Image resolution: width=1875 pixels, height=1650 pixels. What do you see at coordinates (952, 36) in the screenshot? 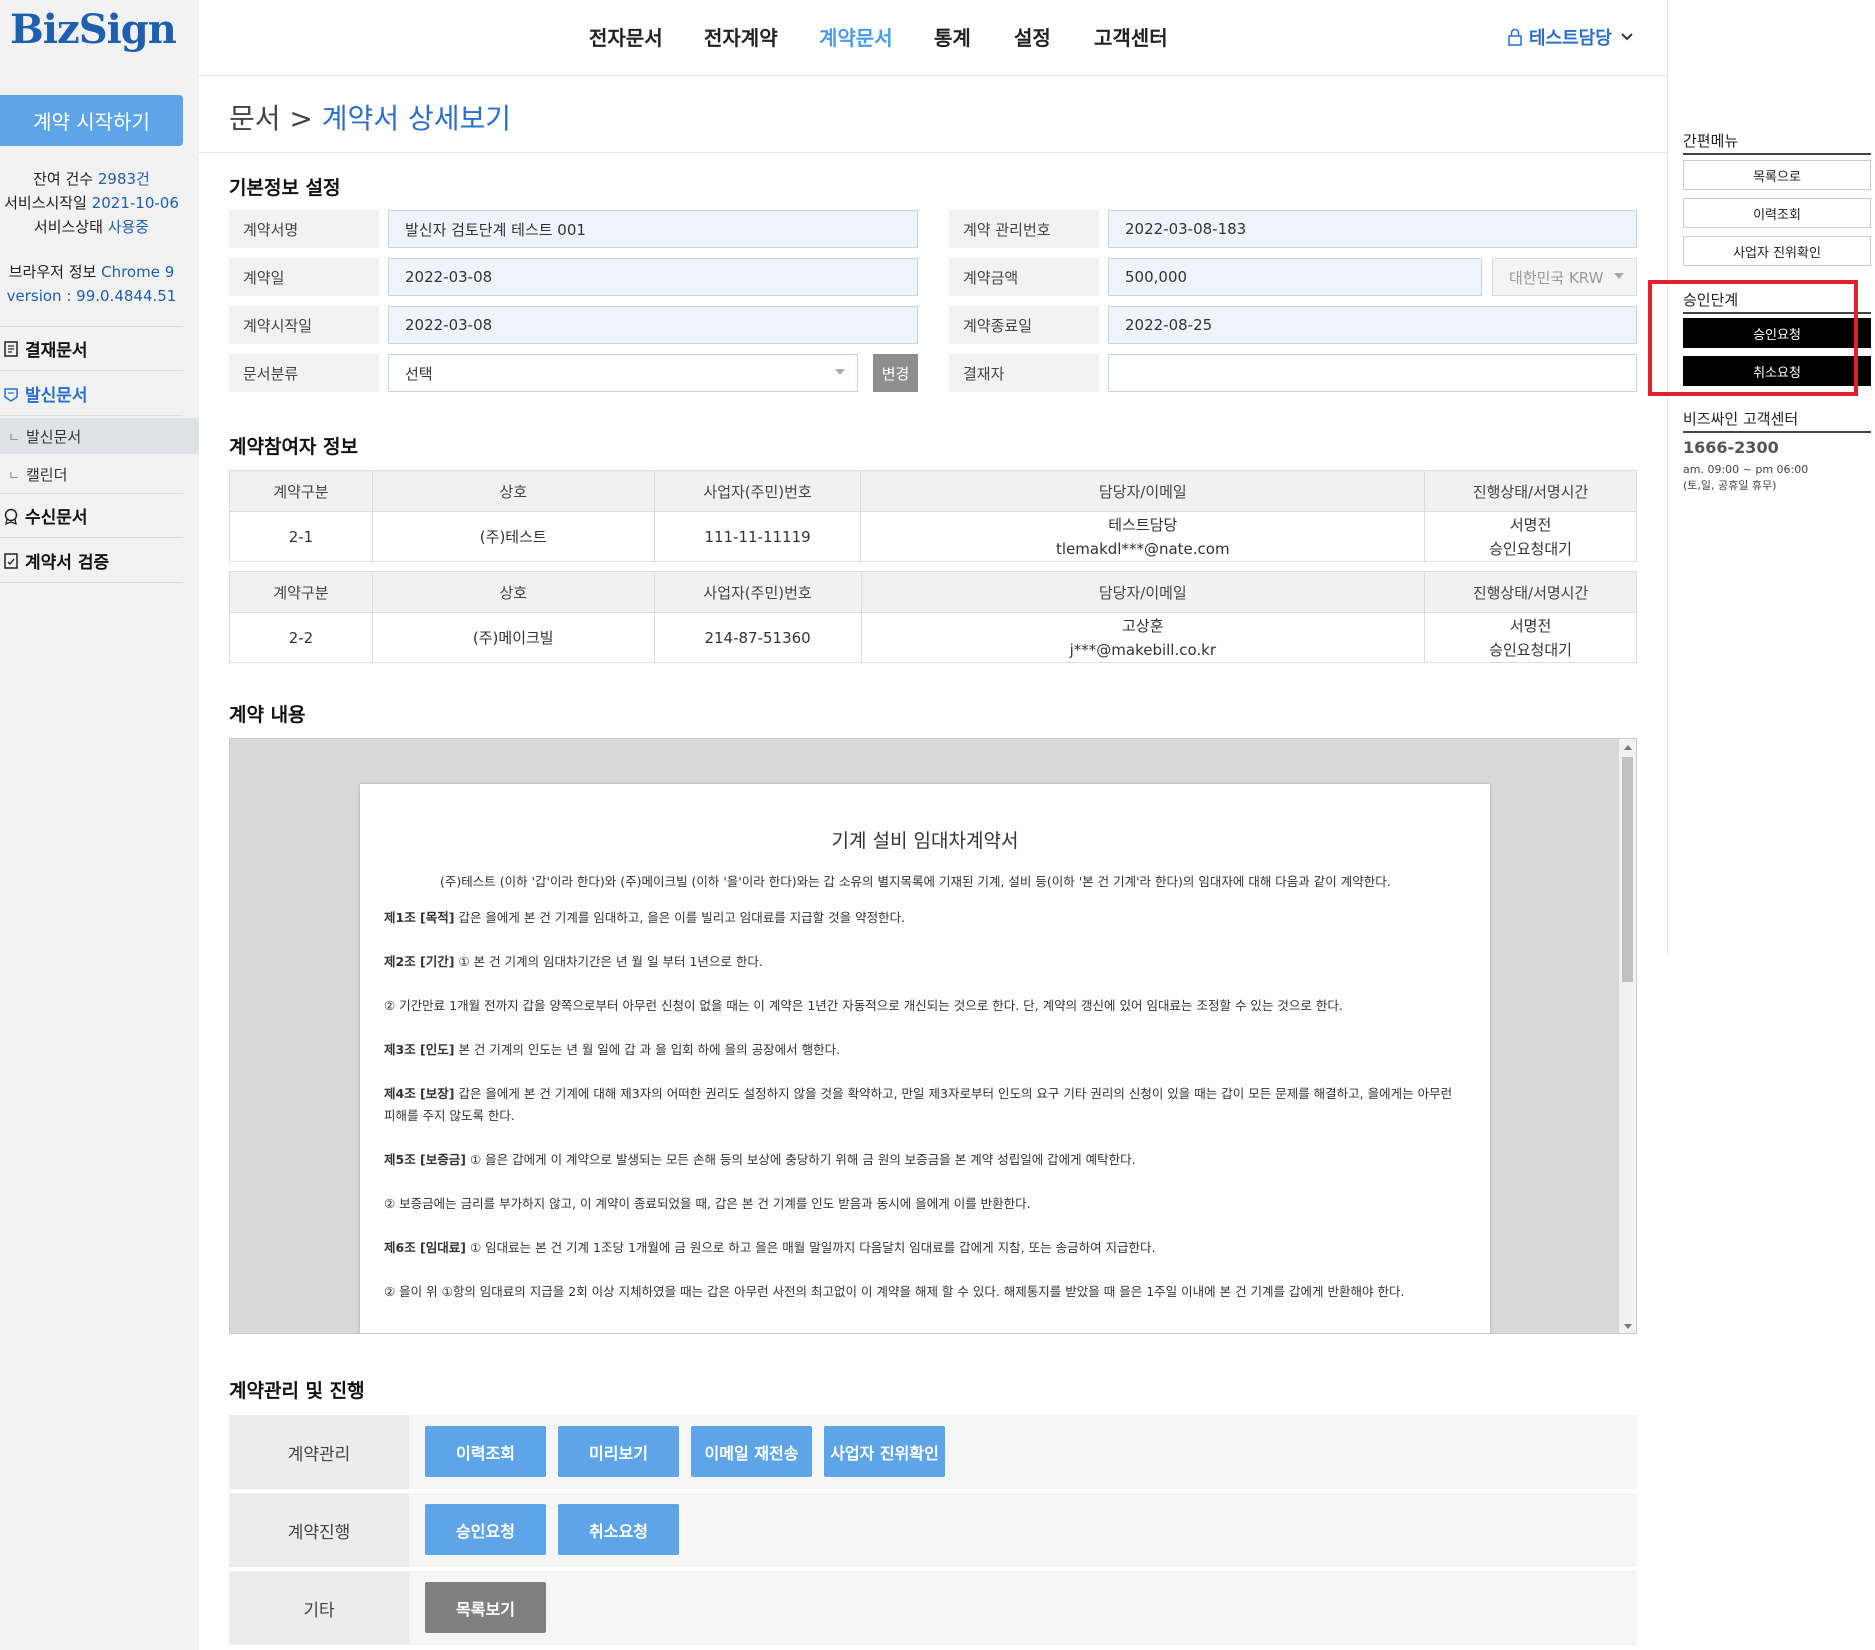
I see `nav-statistics: 통계` at bounding box center [952, 36].